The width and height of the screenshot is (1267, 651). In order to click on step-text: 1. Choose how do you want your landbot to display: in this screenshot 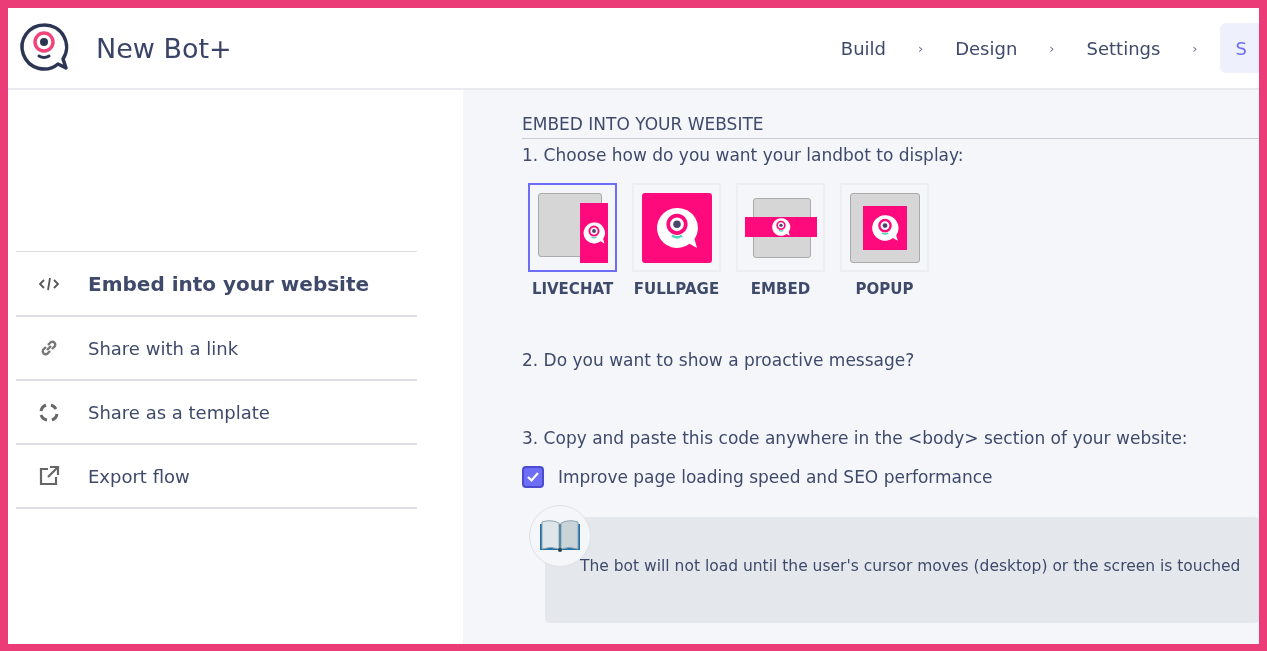, I will do `click(743, 155)`.